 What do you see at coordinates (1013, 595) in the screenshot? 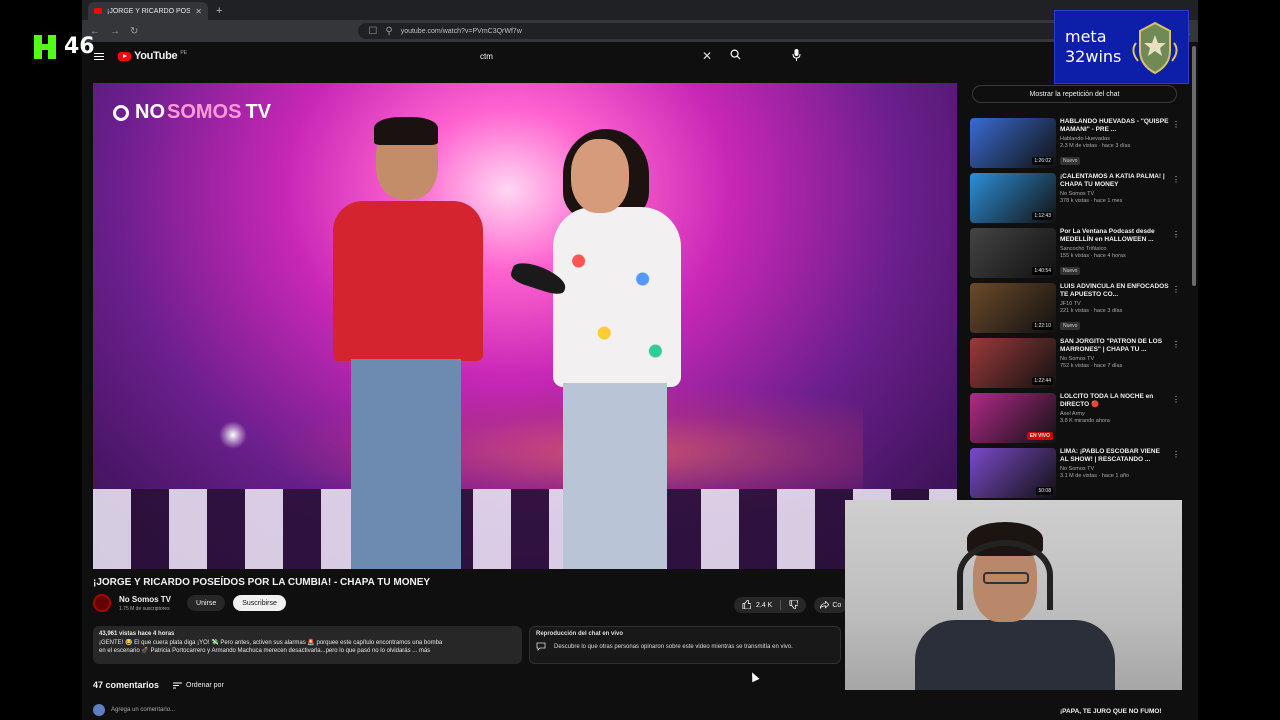
I see `streamer-webcam` at bounding box center [1013, 595].